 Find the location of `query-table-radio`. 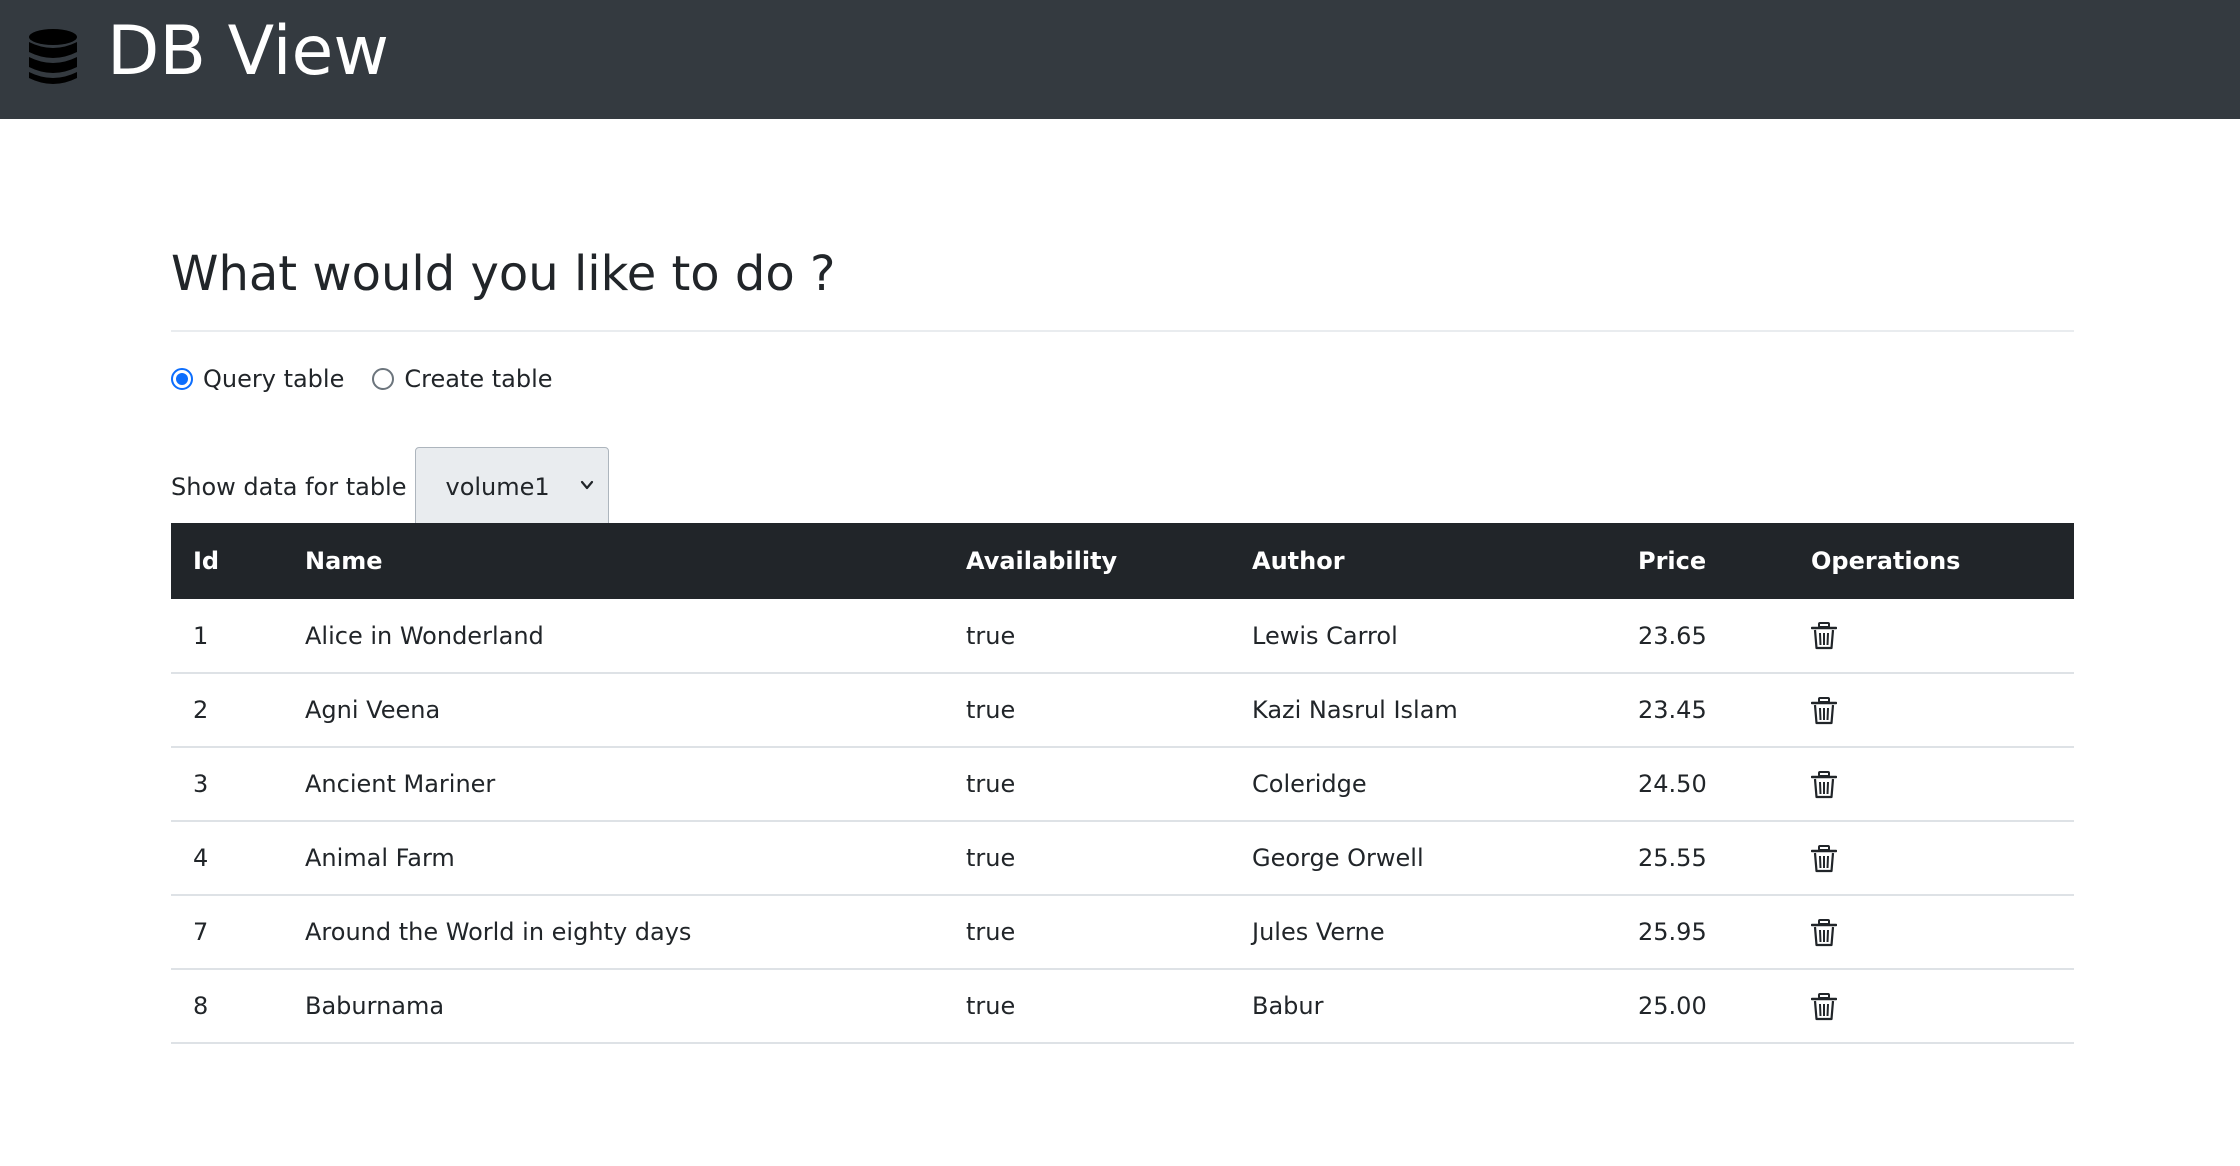

query-table-radio is located at coordinates (182, 379).